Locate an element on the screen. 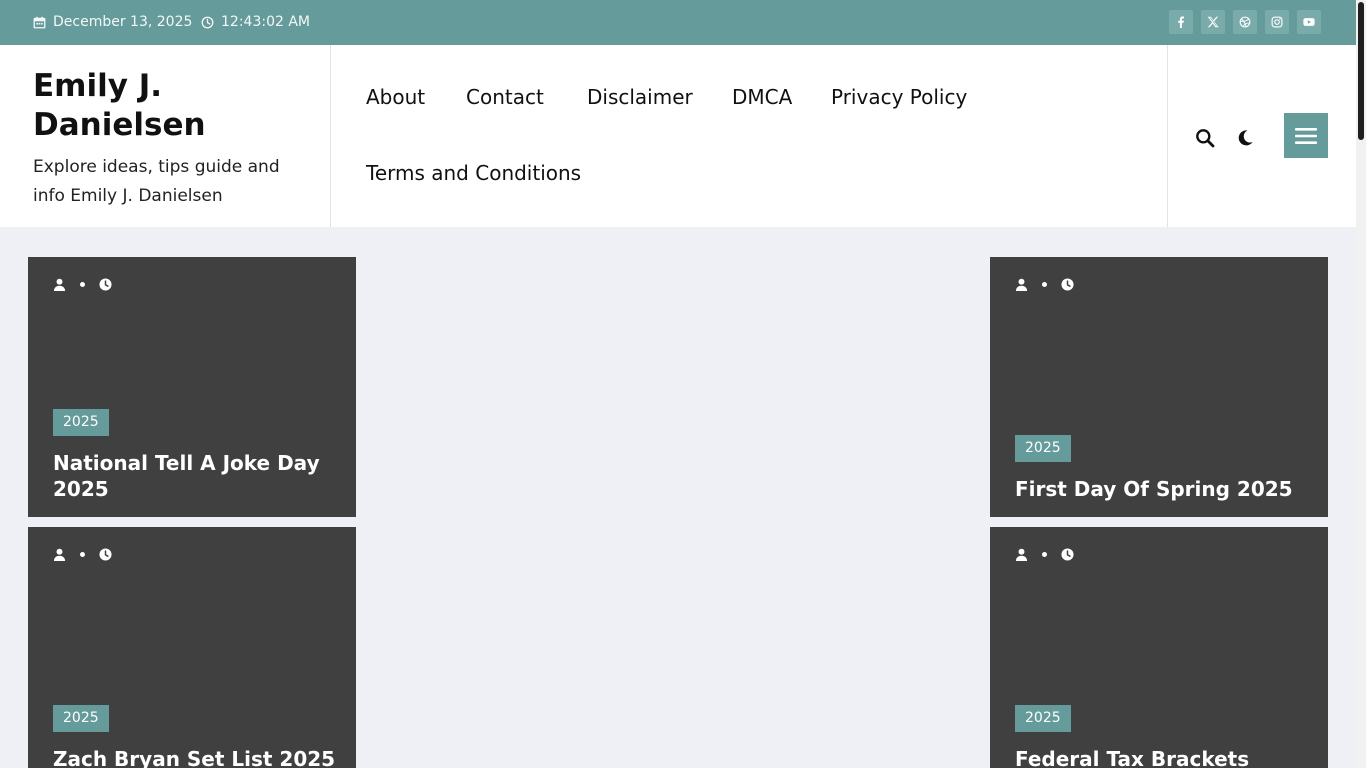  youtube-link is located at coordinates (1309, 22).